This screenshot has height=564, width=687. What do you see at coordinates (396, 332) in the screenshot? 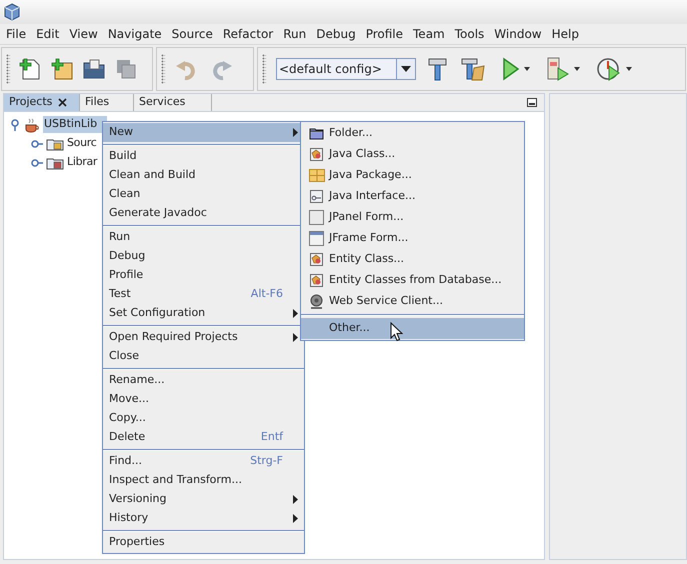
I see `mouse-cursor-icon` at bounding box center [396, 332].